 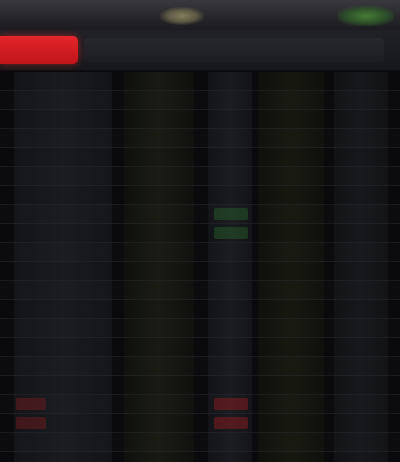 I want to click on top-bar, so click(x=200, y=15).